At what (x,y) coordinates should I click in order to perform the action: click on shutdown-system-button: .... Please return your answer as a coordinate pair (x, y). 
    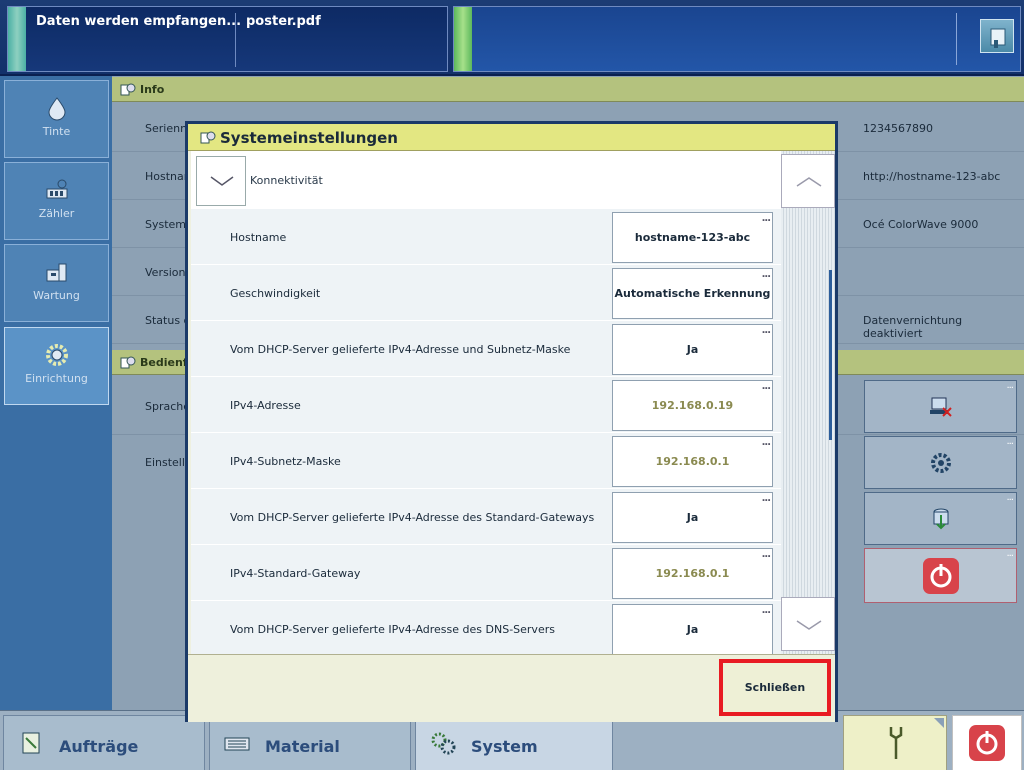
    Looking at the image, I should click on (940, 575).